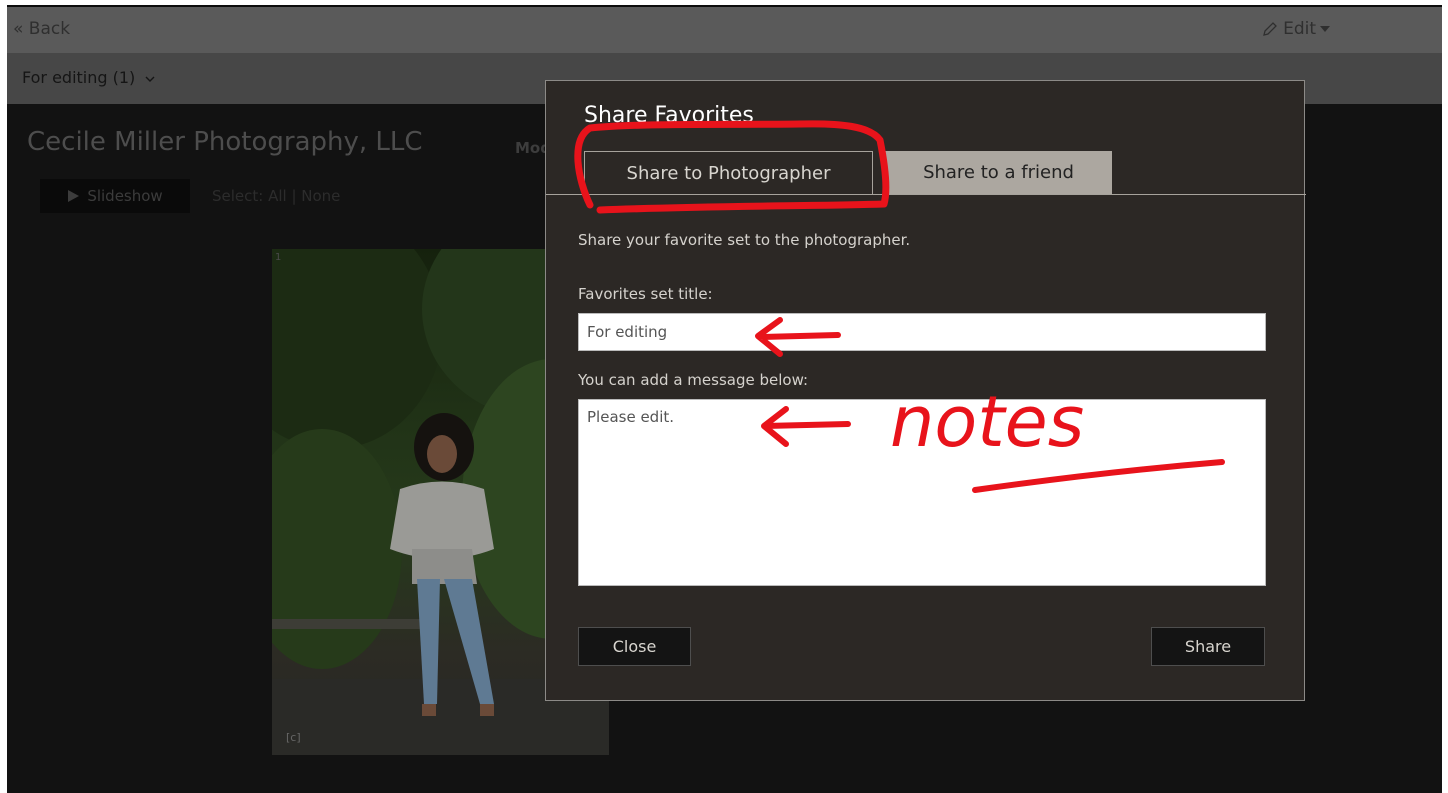  I want to click on chevron-down-icon, so click(150, 79).